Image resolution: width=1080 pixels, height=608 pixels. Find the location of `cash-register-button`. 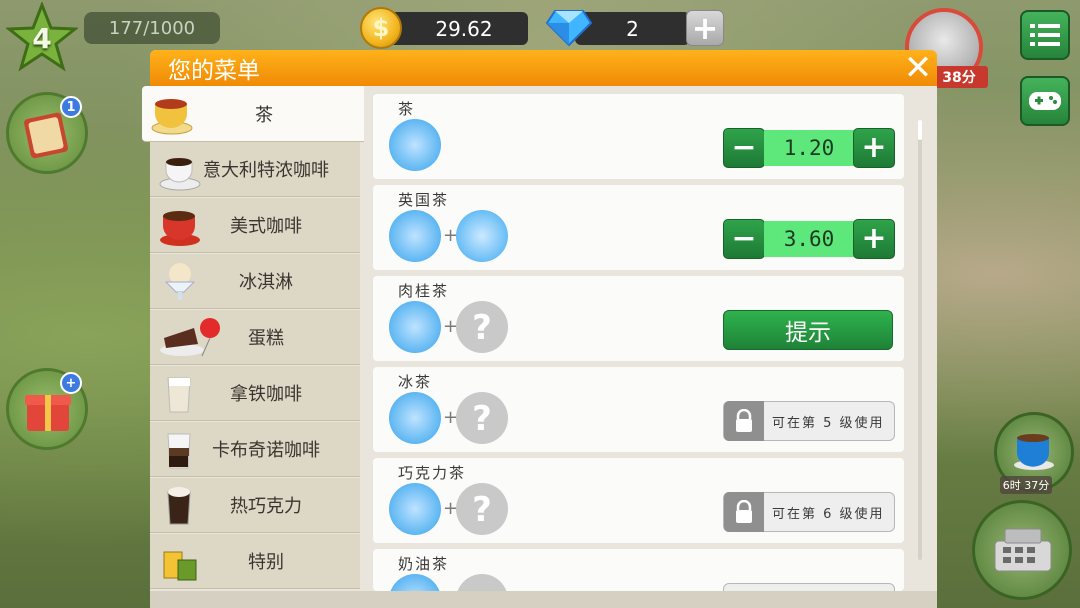

cash-register-button is located at coordinates (1022, 550).